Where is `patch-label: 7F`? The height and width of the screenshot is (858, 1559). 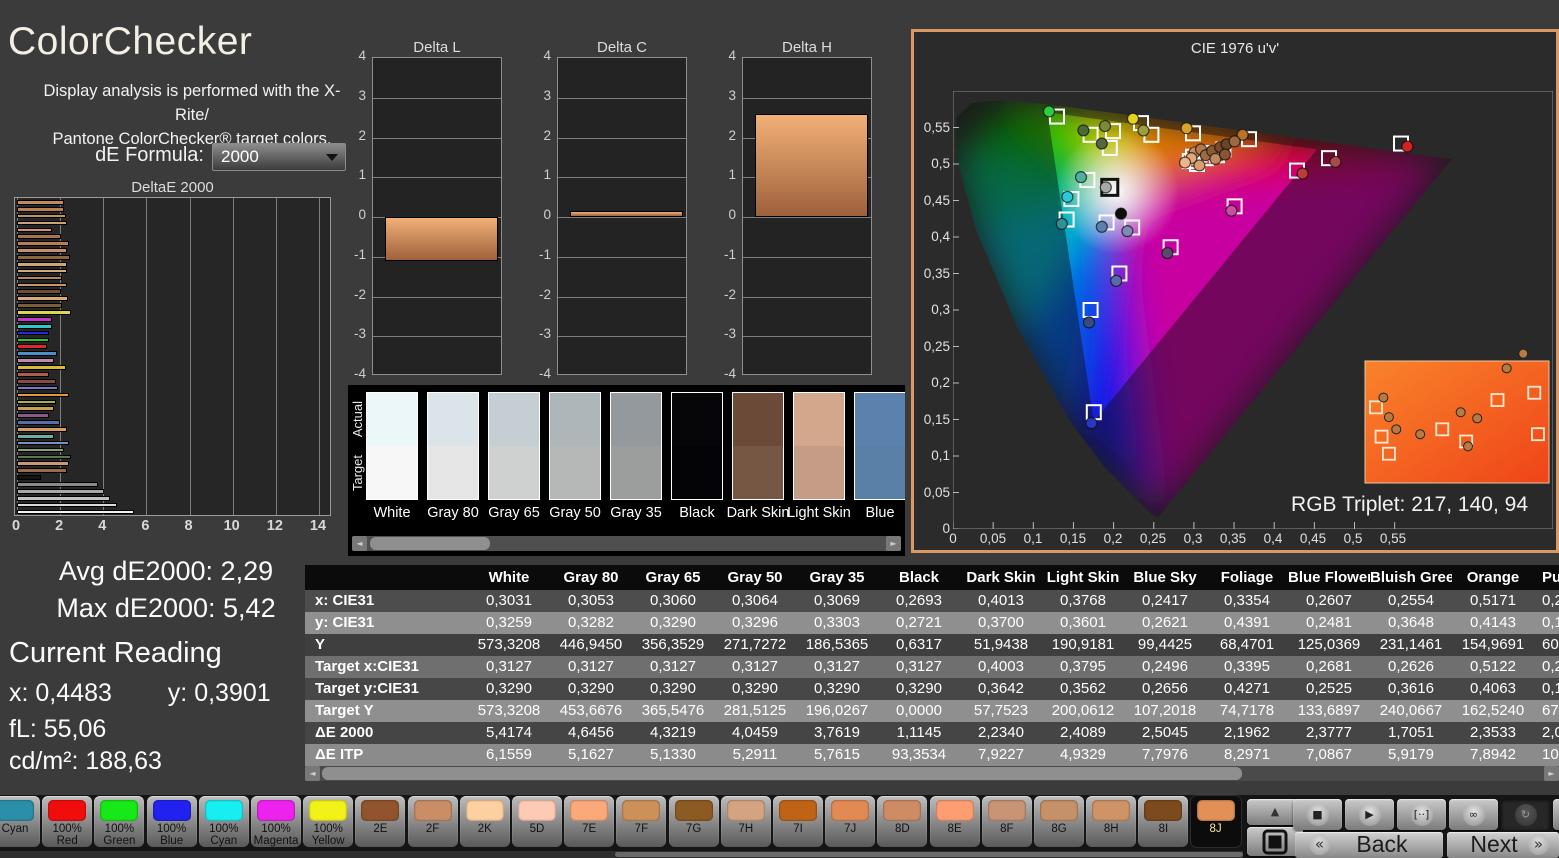
patch-label: 7F is located at coordinates (641, 829).